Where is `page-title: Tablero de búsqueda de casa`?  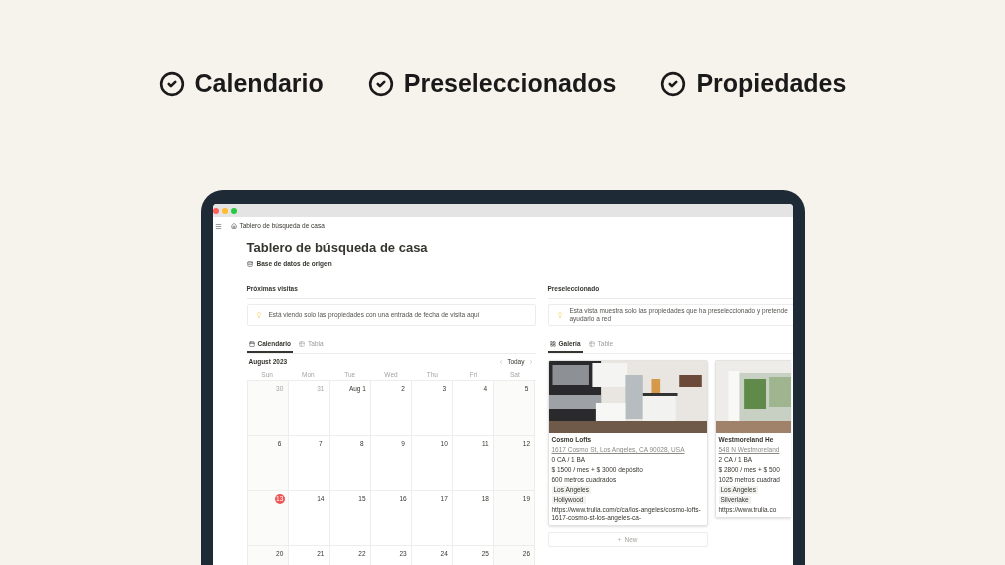
page-title: Tablero de búsqueda de casa is located at coordinates (337, 248).